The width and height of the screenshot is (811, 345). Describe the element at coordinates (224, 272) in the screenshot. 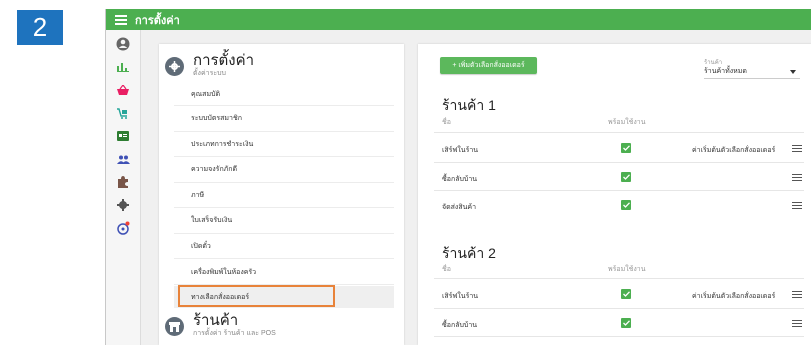

I see `menu-item-label: เครื่องพิมพ์ในห้องครัว` at that location.